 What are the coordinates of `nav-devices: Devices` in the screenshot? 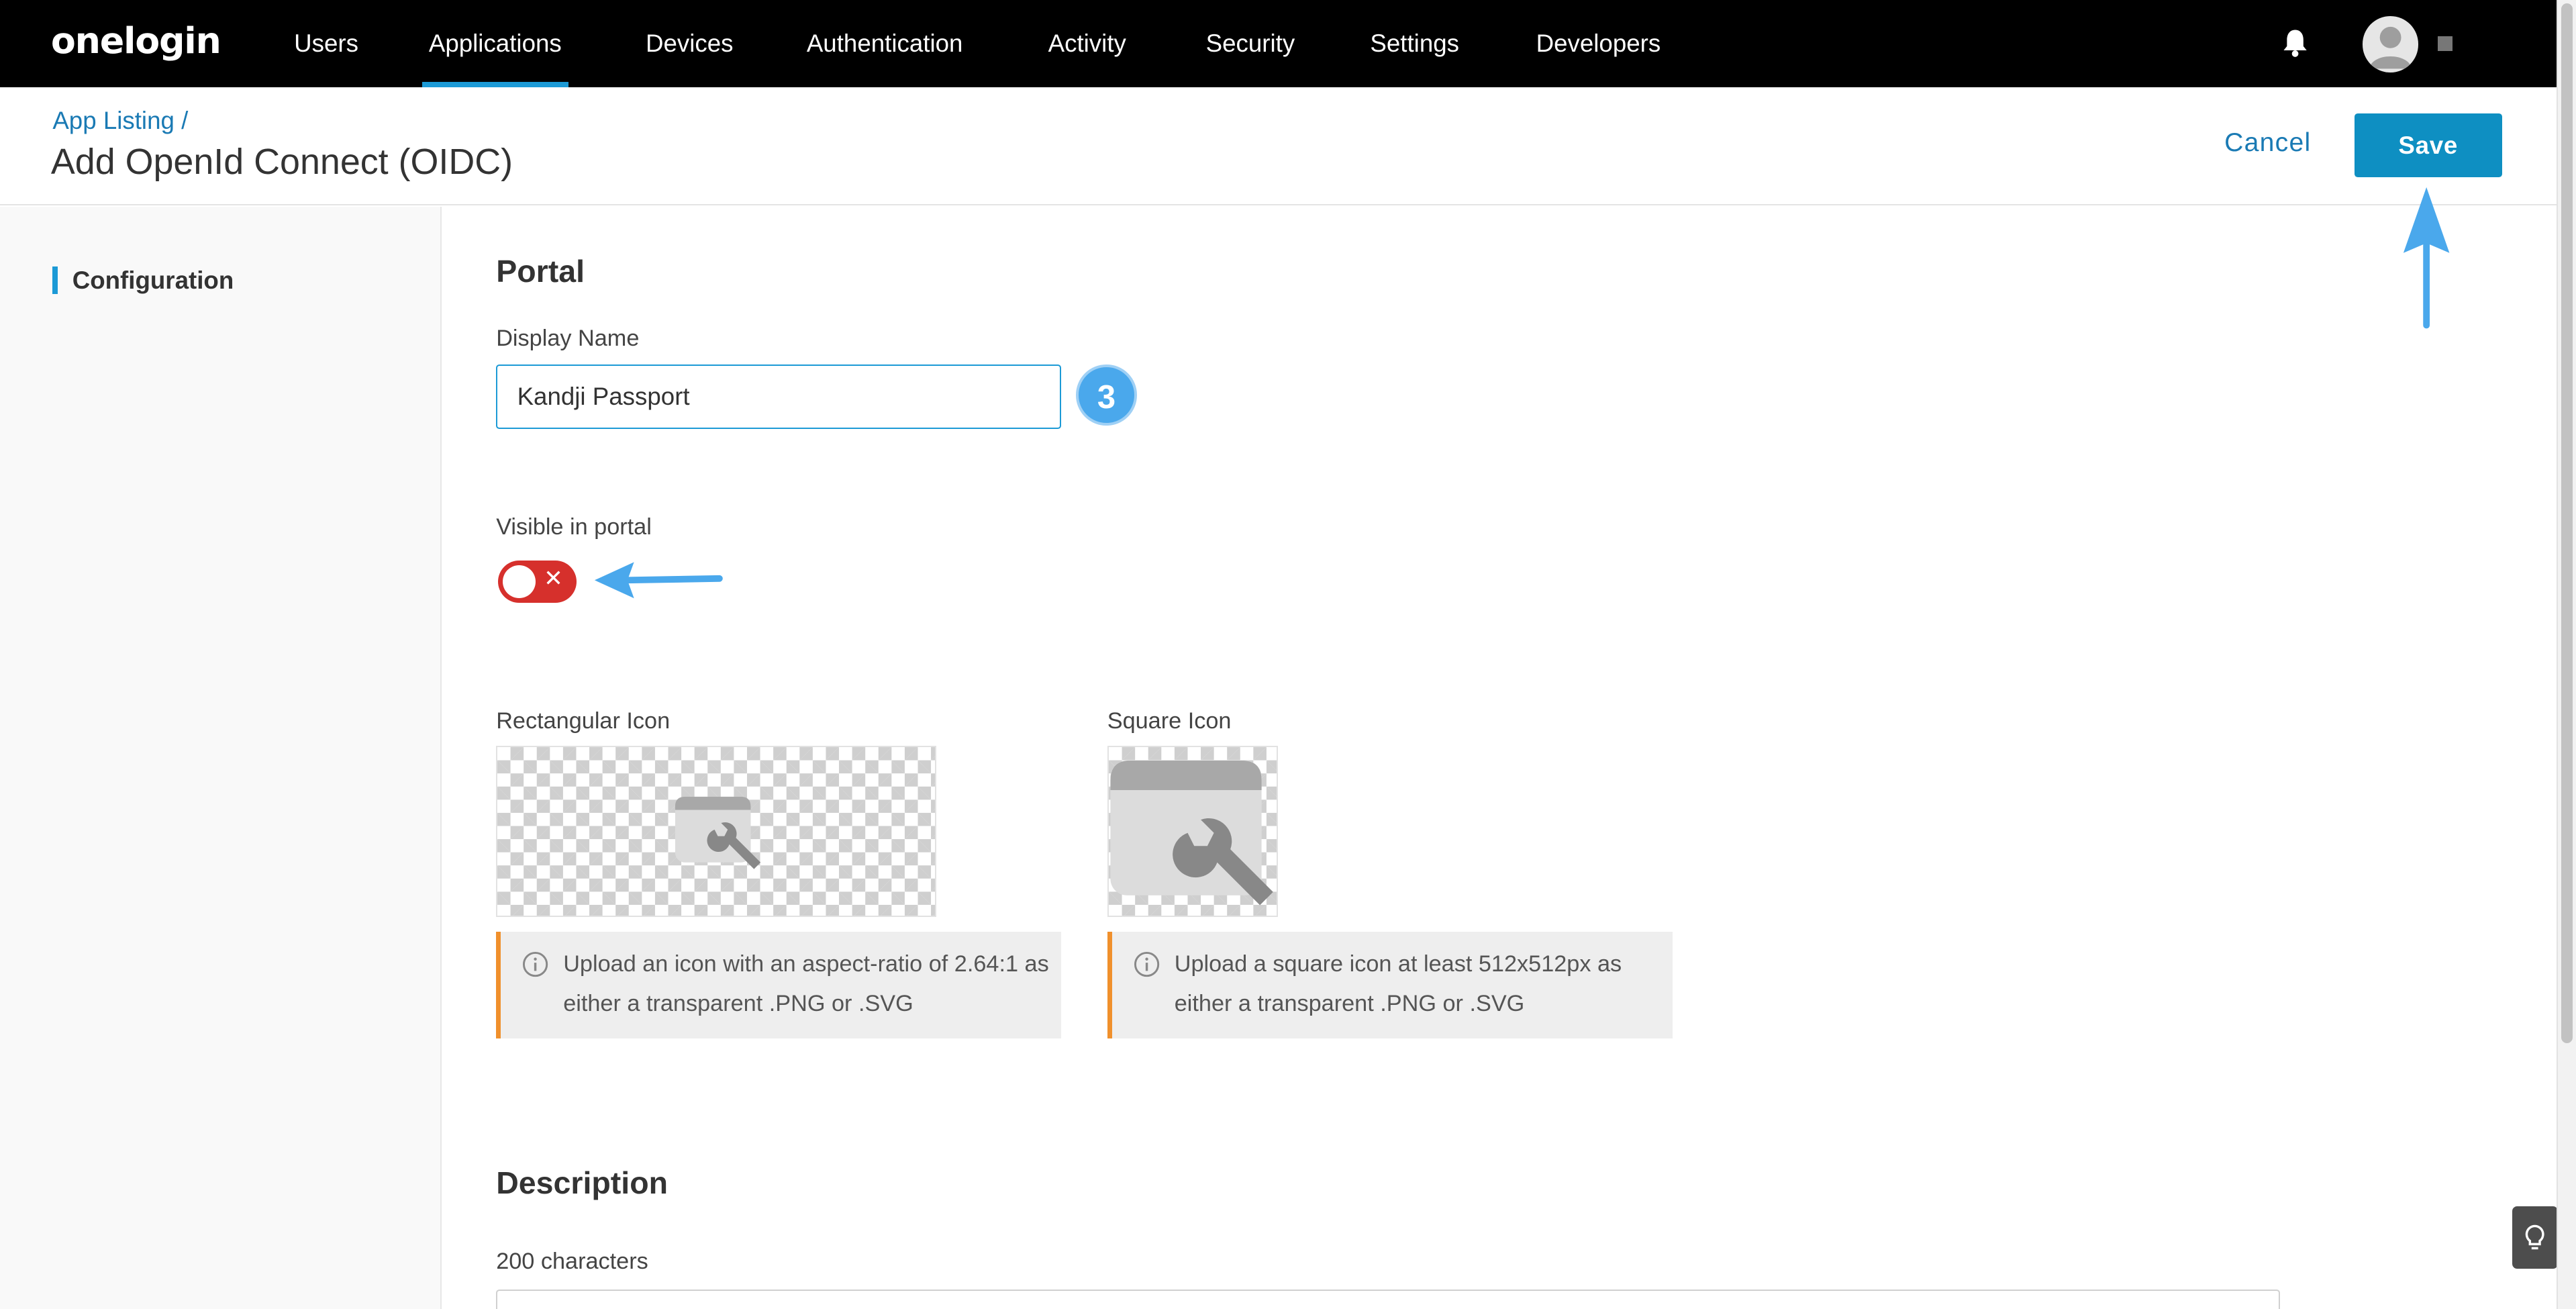 It's located at (690, 44).